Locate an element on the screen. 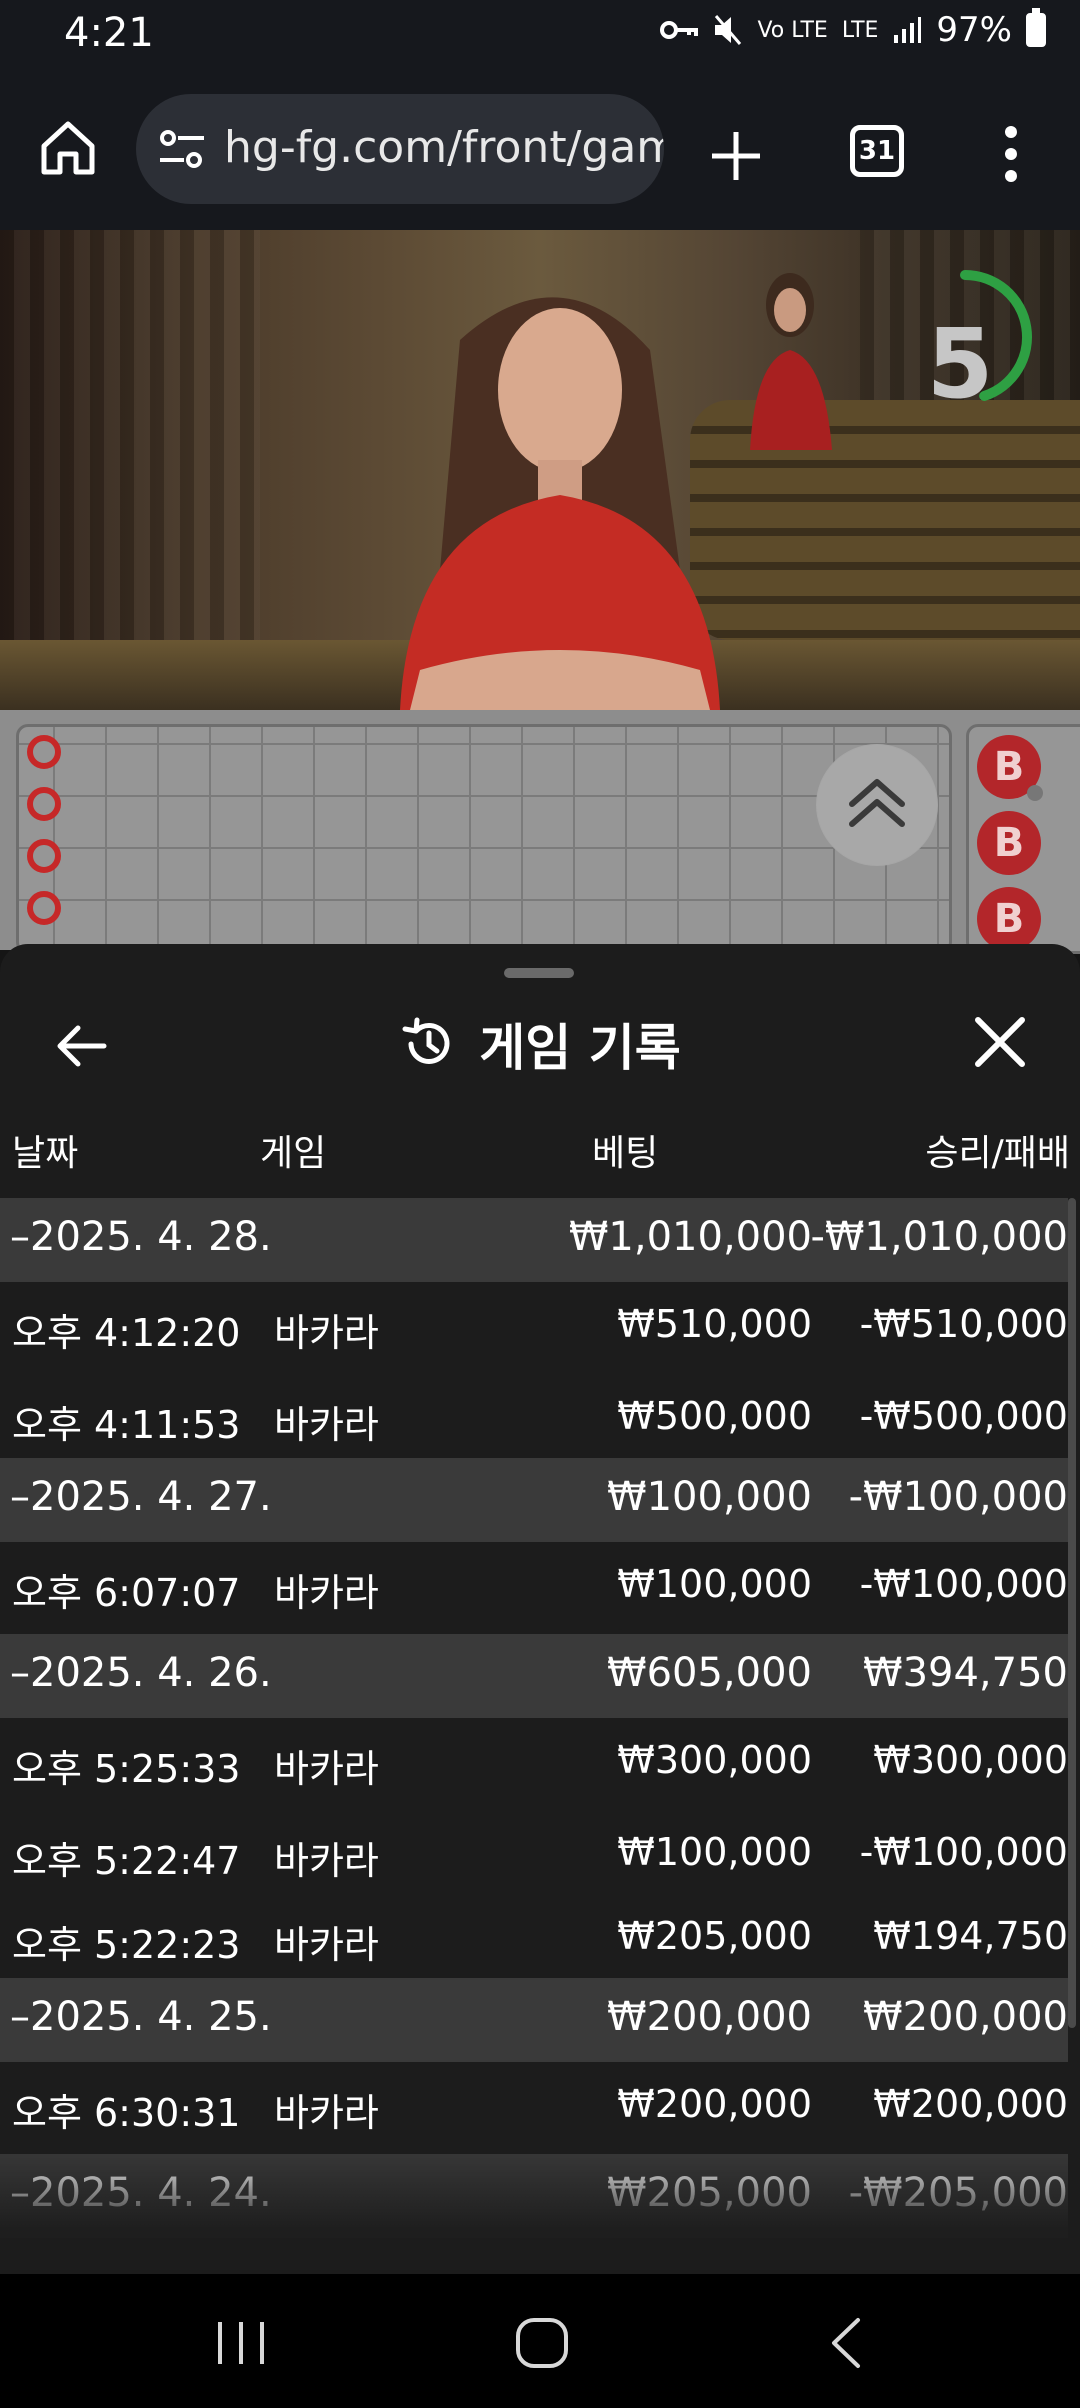 The height and width of the screenshot is (2408, 1080). browser-toolbar: hg-fg.com/front/gam 31 is located at coordinates (540, 151).